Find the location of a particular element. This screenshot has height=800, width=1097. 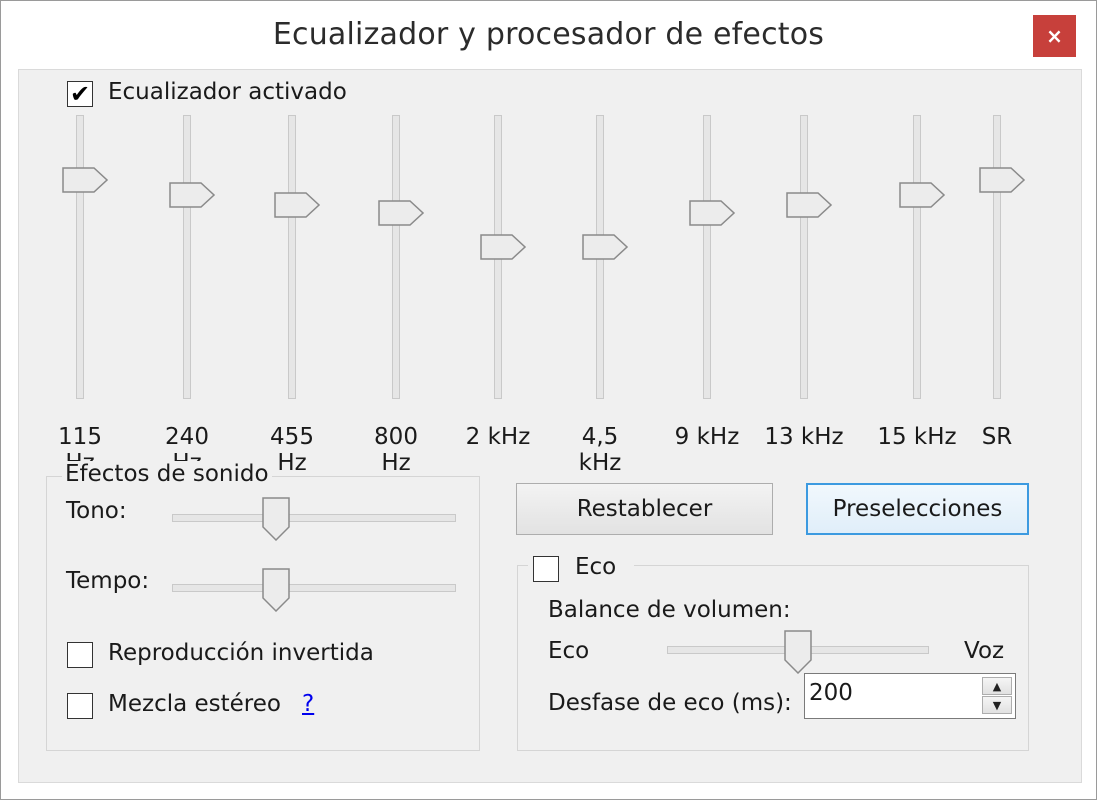

tempo-slider-track is located at coordinates (314, 588).